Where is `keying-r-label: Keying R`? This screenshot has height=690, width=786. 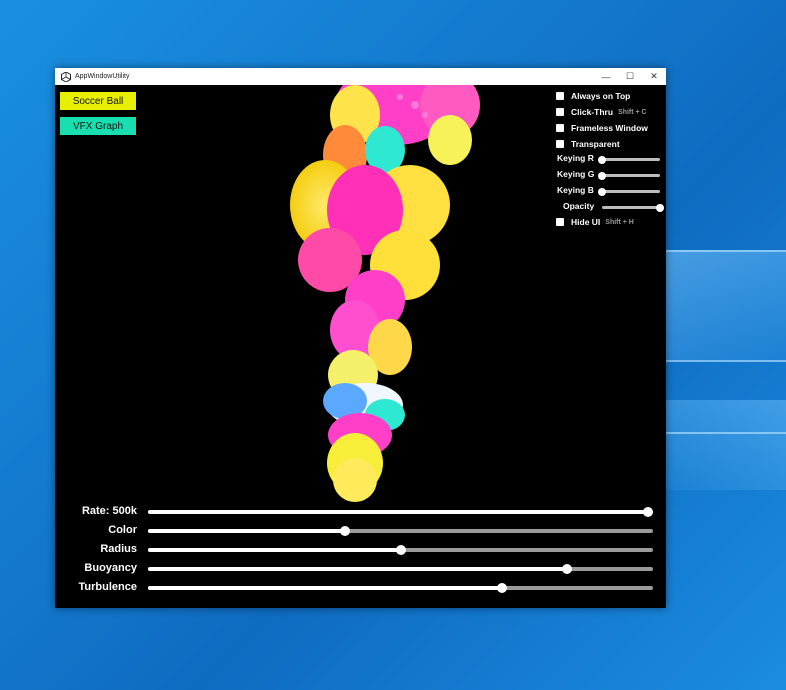
keying-r-label: Keying R is located at coordinates (575, 158).